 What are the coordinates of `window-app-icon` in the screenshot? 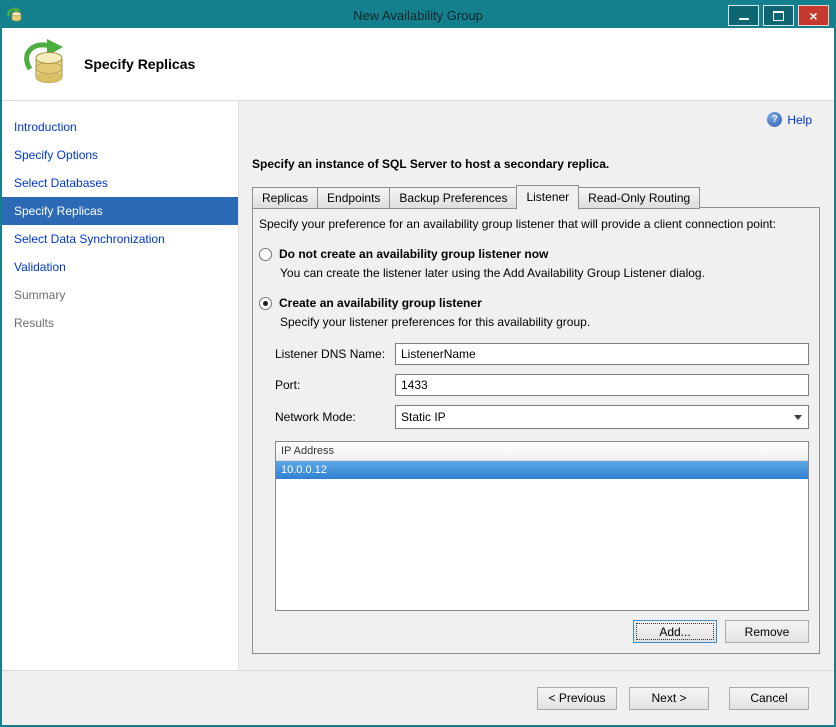 It's located at (14, 14).